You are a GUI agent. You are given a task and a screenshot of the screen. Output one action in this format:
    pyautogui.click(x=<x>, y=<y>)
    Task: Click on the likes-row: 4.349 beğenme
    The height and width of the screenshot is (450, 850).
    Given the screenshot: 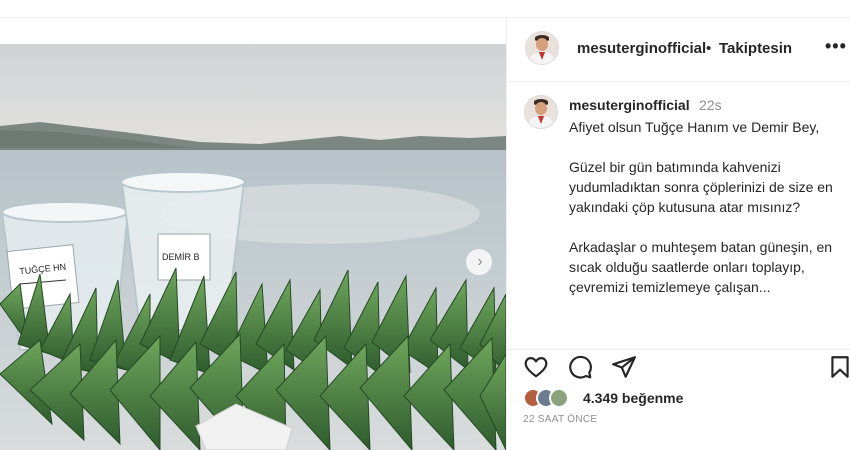 What is the action you would take?
    pyautogui.click(x=683, y=399)
    